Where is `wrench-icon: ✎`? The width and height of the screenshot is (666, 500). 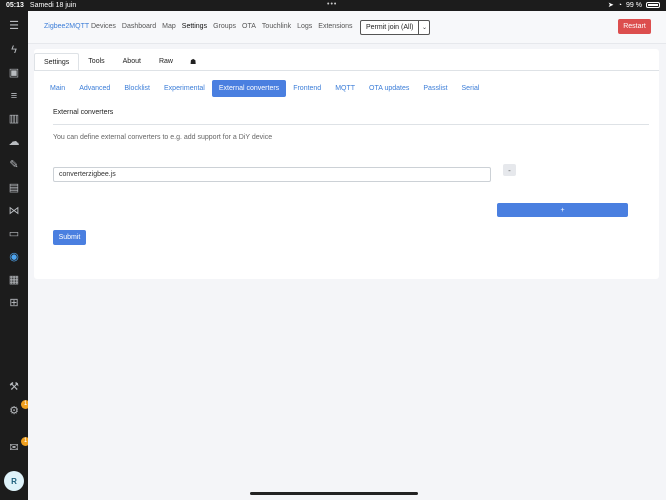
wrench-icon: ✎ is located at coordinates (14, 165).